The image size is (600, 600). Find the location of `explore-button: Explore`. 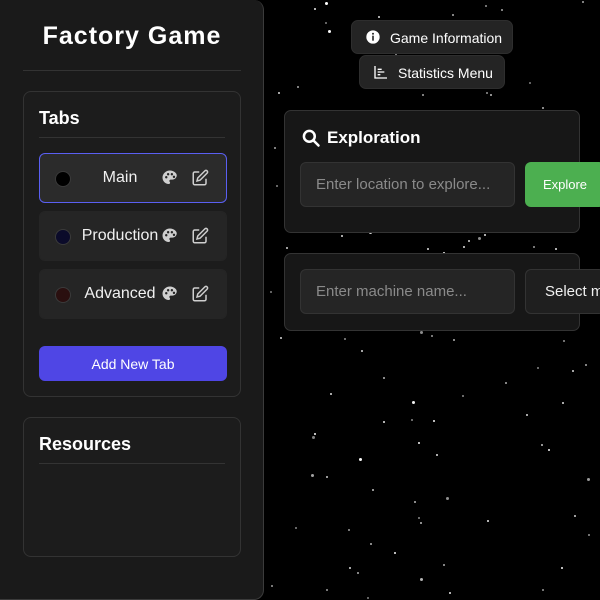

explore-button: Explore is located at coordinates (562, 184).